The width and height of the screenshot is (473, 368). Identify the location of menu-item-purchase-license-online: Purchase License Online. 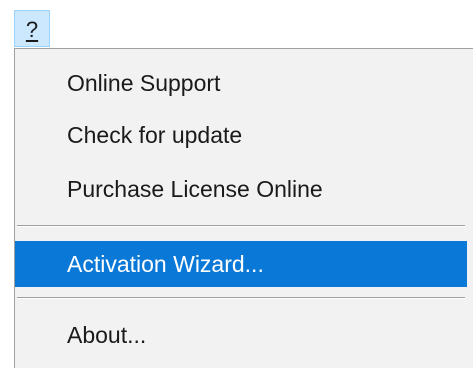
(241, 189).